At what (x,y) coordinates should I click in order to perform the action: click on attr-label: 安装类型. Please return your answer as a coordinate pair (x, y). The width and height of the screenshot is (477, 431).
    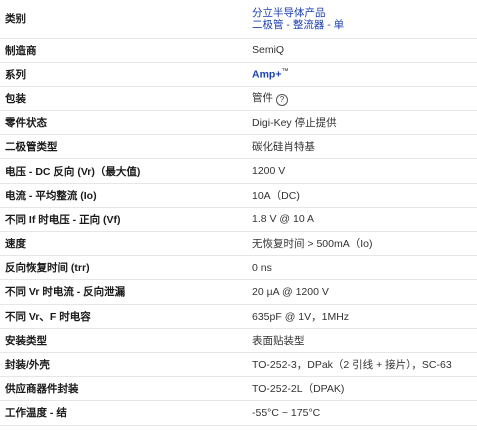
    Looking at the image, I should click on (121, 340).